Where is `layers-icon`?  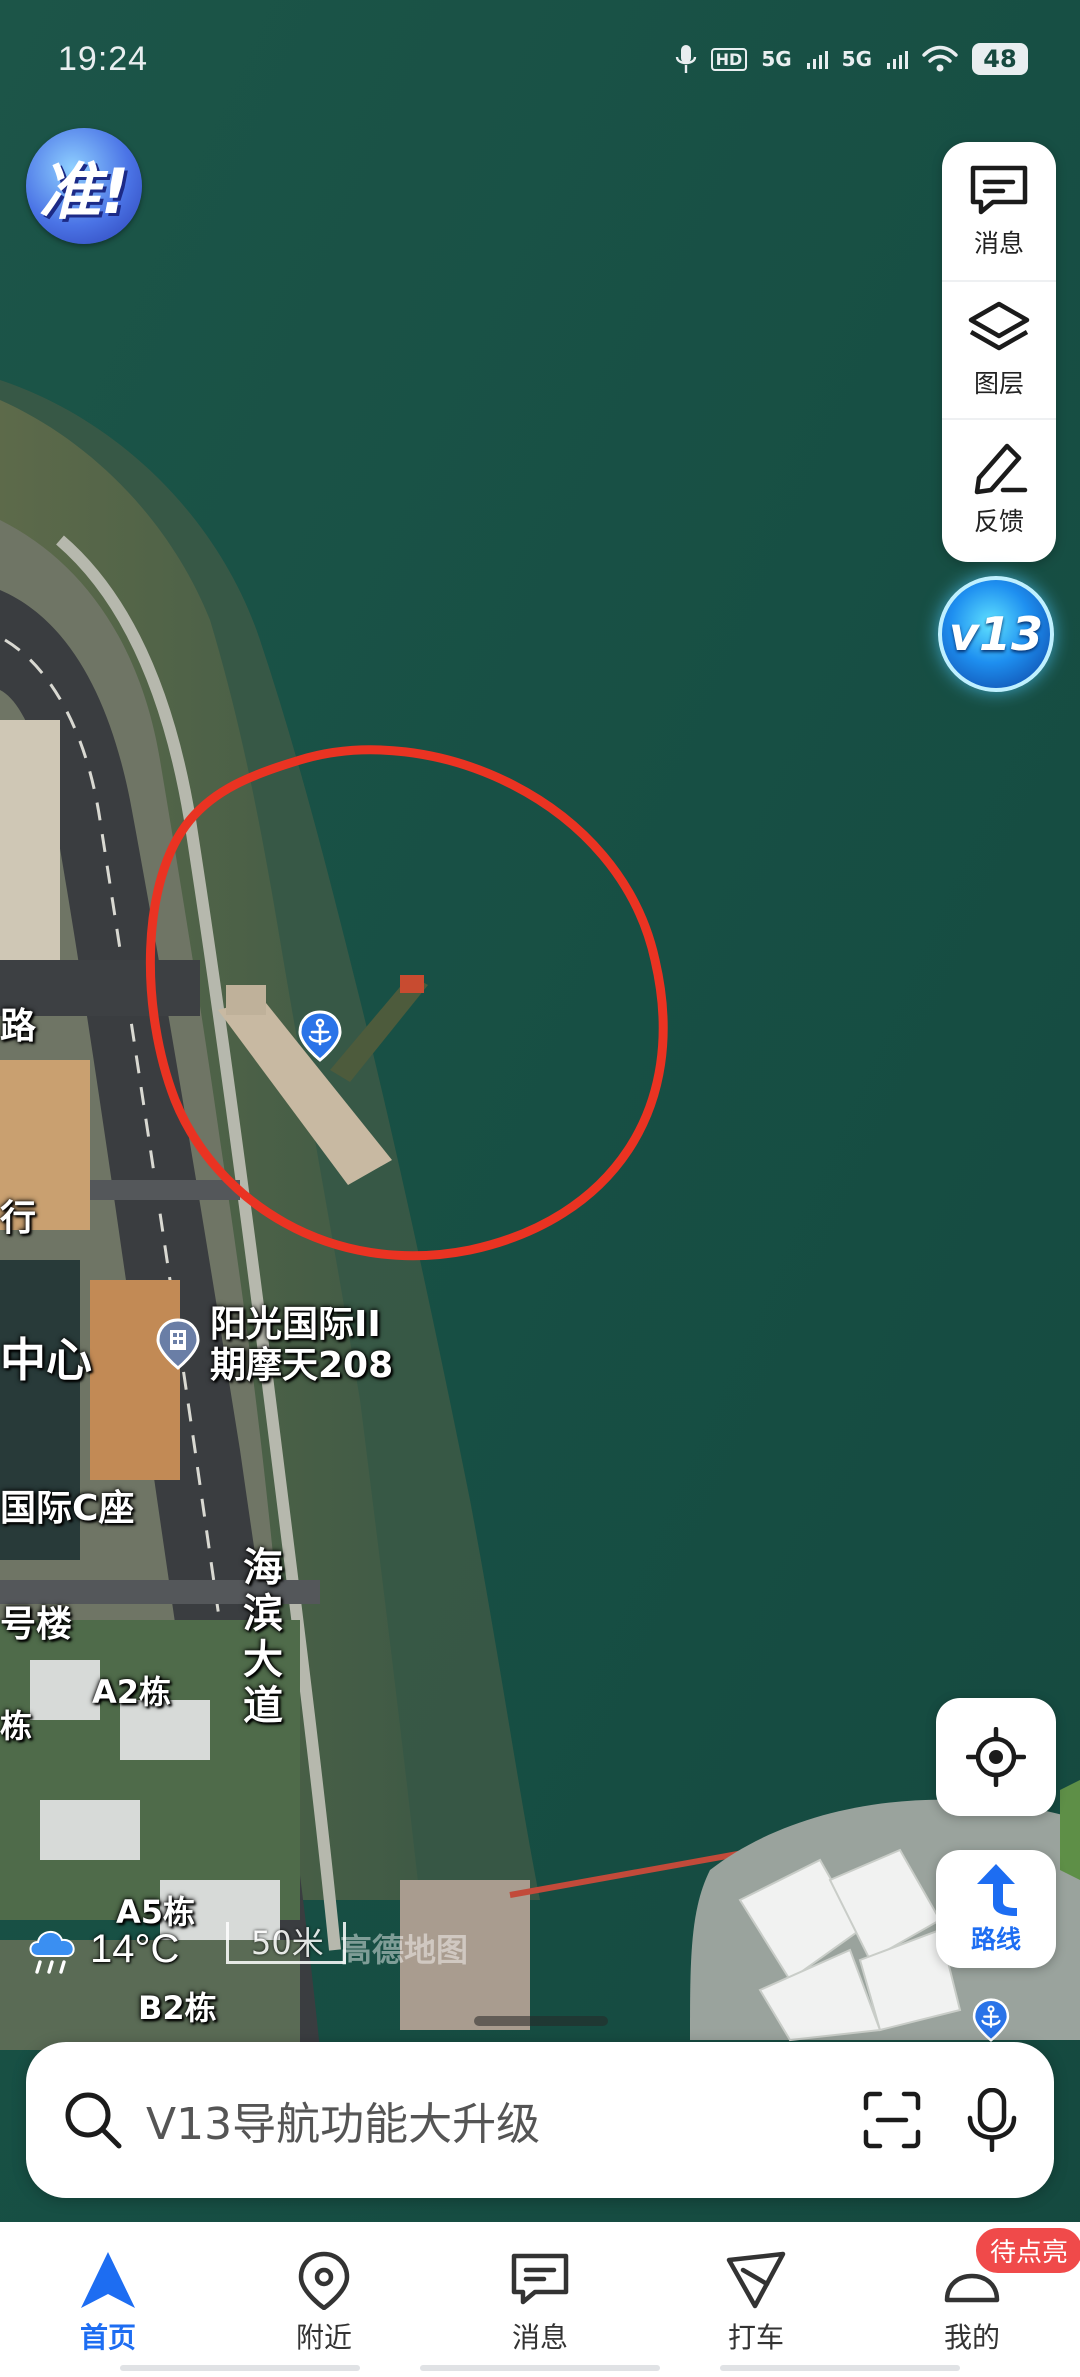
layers-icon is located at coordinates (999, 326).